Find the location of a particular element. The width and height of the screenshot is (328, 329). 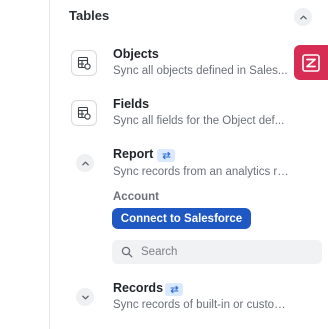

left-divider is located at coordinates (49, 164).